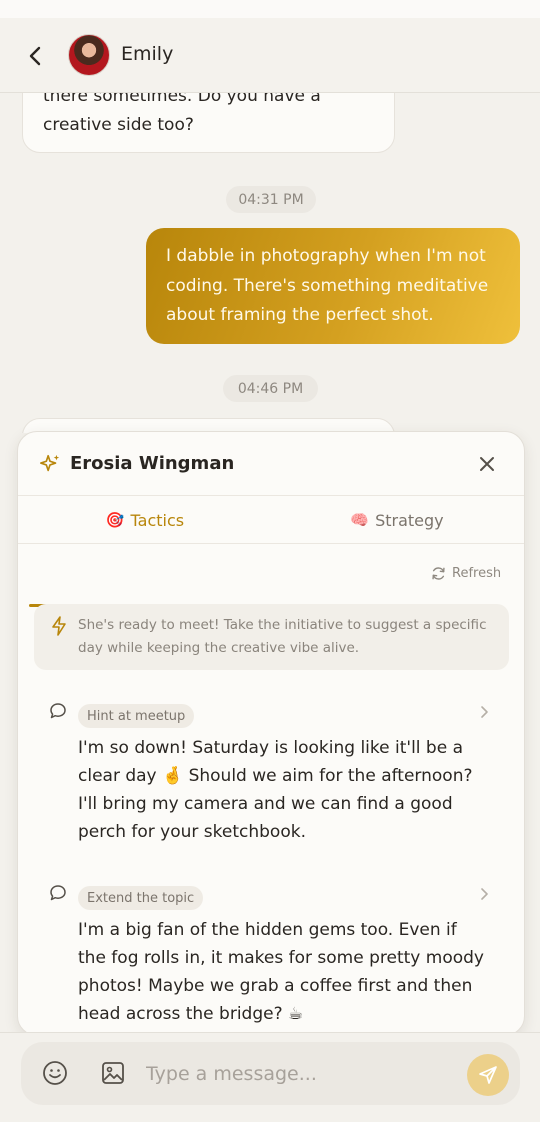 The image size is (540, 1122). Describe the element at coordinates (296, 1074) in the screenshot. I see `message-input` at that location.